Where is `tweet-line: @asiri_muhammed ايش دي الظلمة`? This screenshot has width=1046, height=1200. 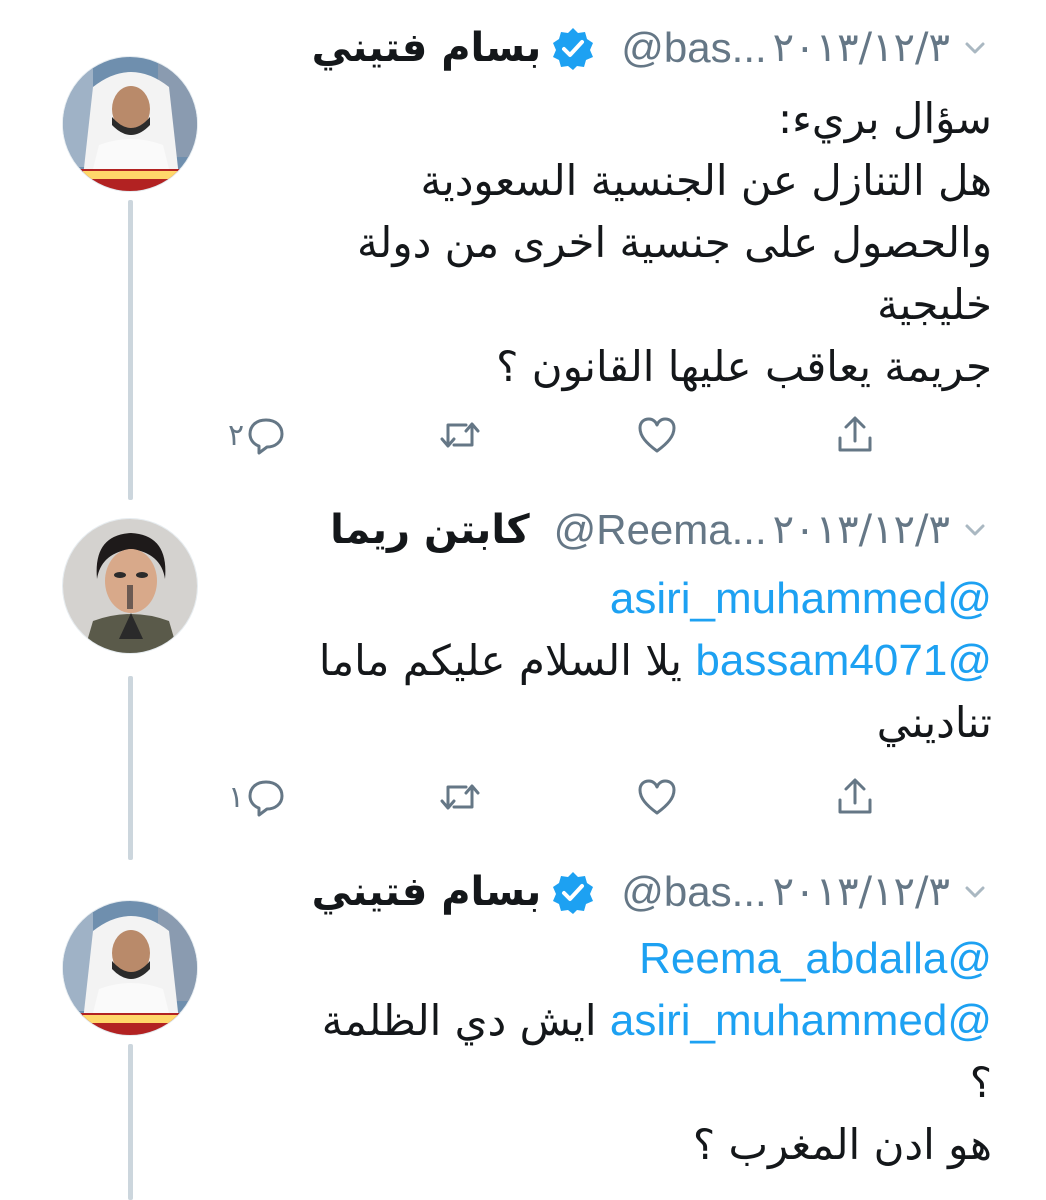 tweet-line: @asiri_muhammed ايش دي الظلمة is located at coordinates (612, 1021).